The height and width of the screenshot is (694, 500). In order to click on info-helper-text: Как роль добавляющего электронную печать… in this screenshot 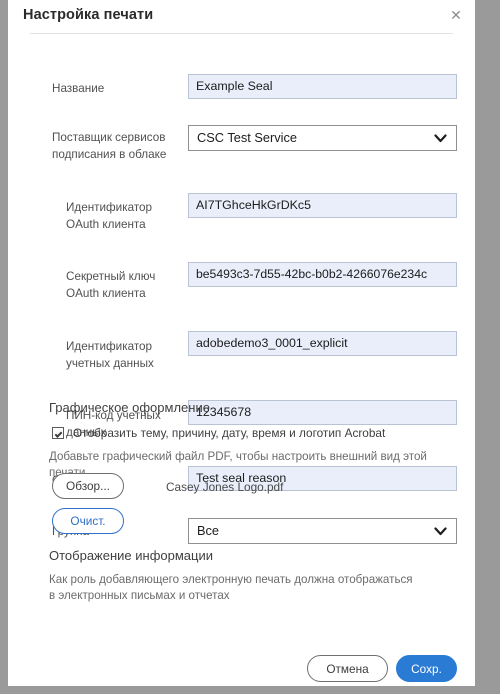, I will do `click(231, 587)`.